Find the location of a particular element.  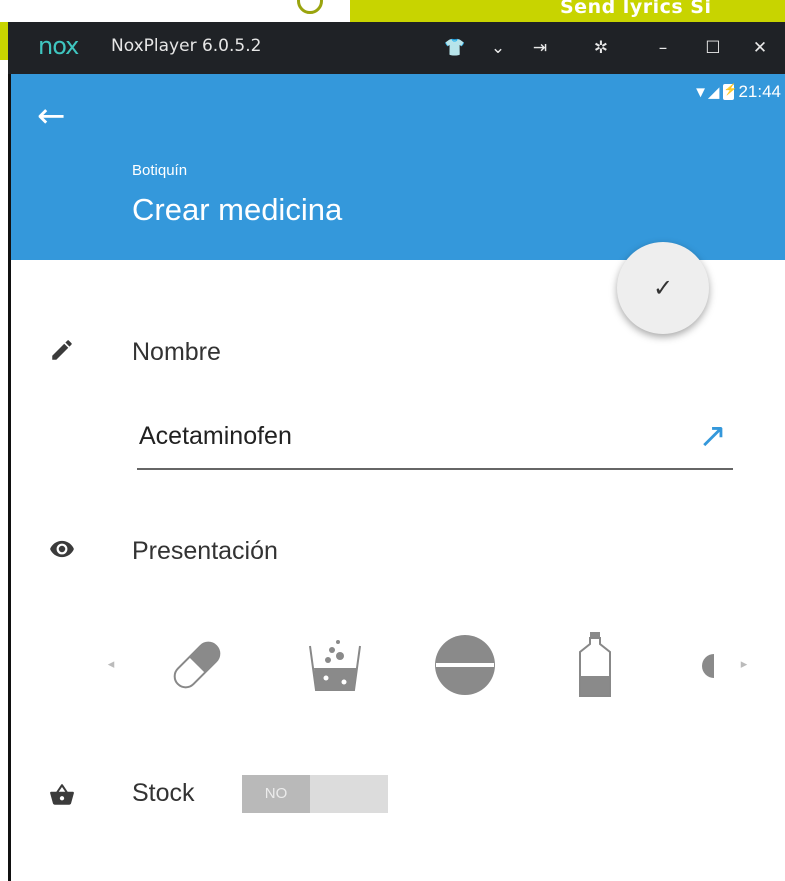

carousel-prev-icon: ◂ is located at coordinates (111, 665).